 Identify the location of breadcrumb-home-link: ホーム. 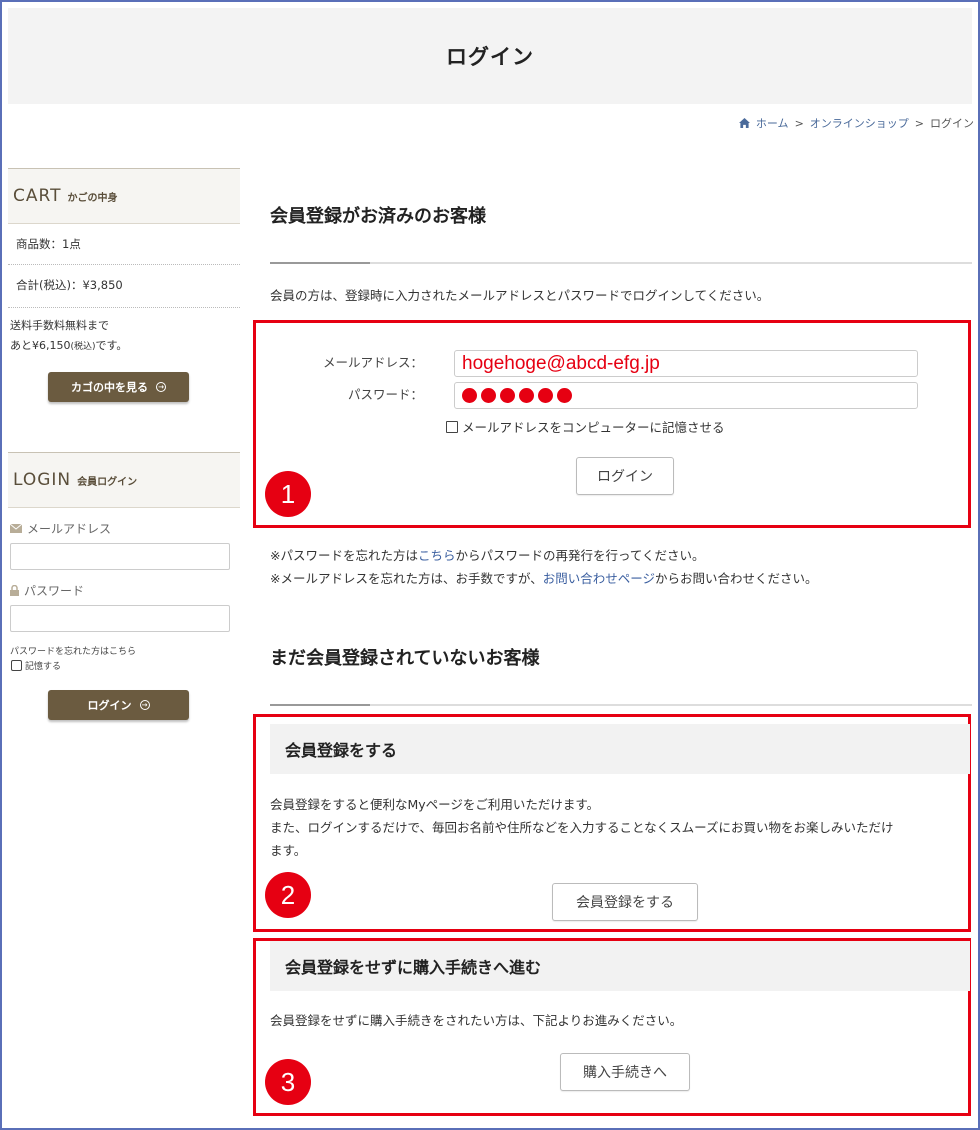
(772, 123).